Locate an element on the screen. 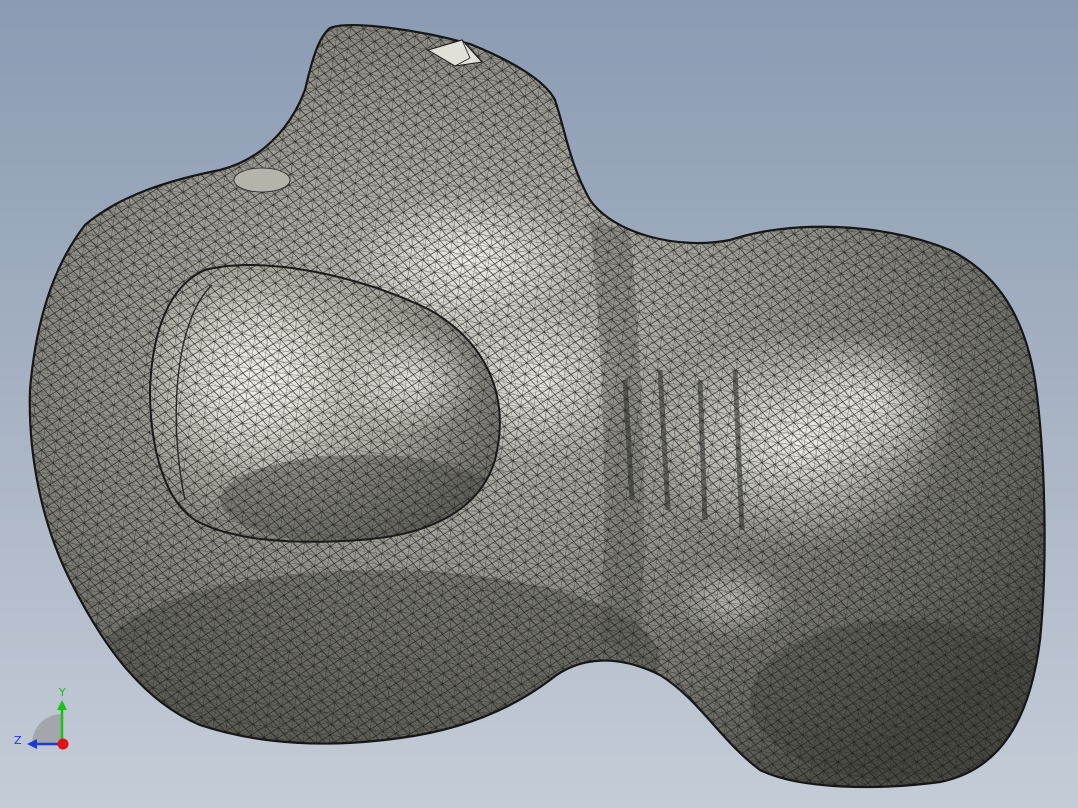  orientation-triad: Y Z is located at coordinates (45, 719).